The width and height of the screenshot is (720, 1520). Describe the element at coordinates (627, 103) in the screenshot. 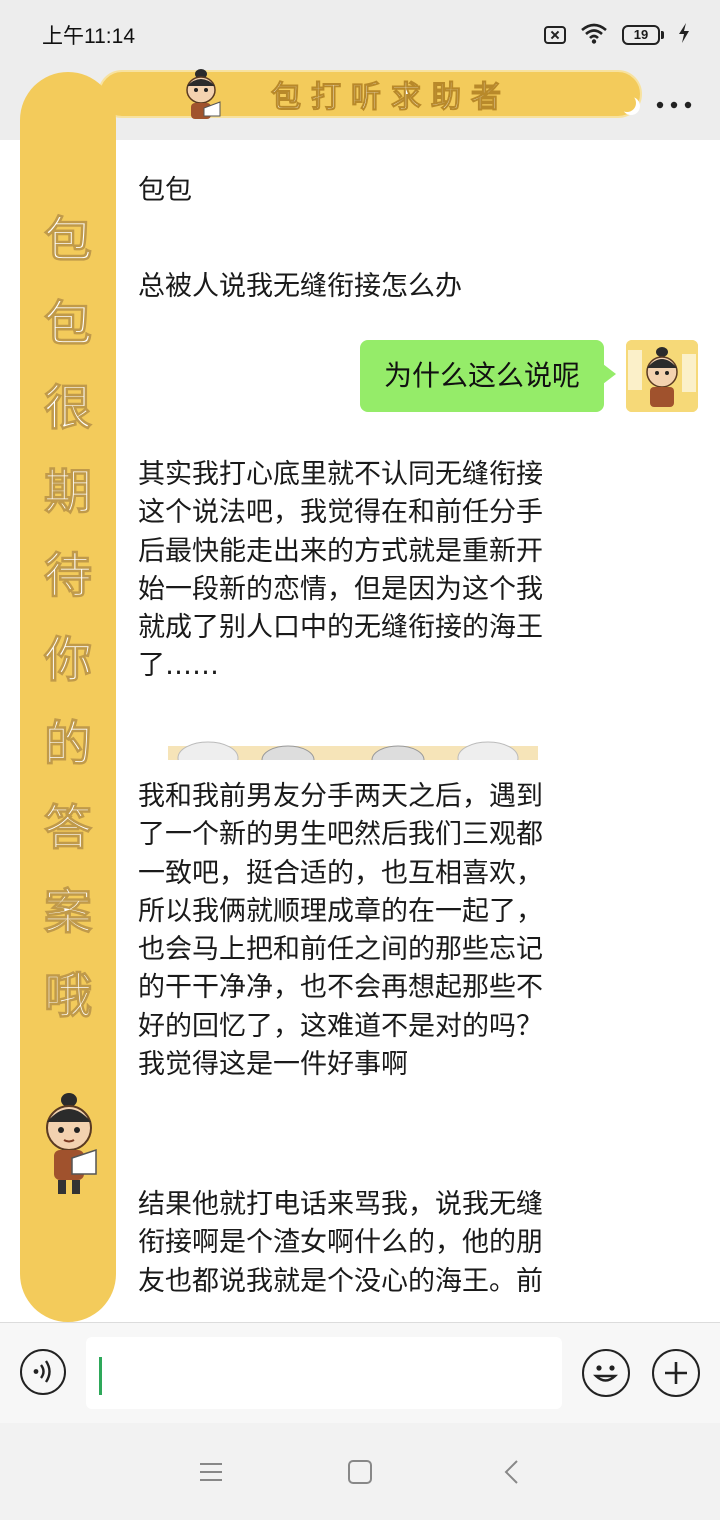

I see `moon-icon` at that location.